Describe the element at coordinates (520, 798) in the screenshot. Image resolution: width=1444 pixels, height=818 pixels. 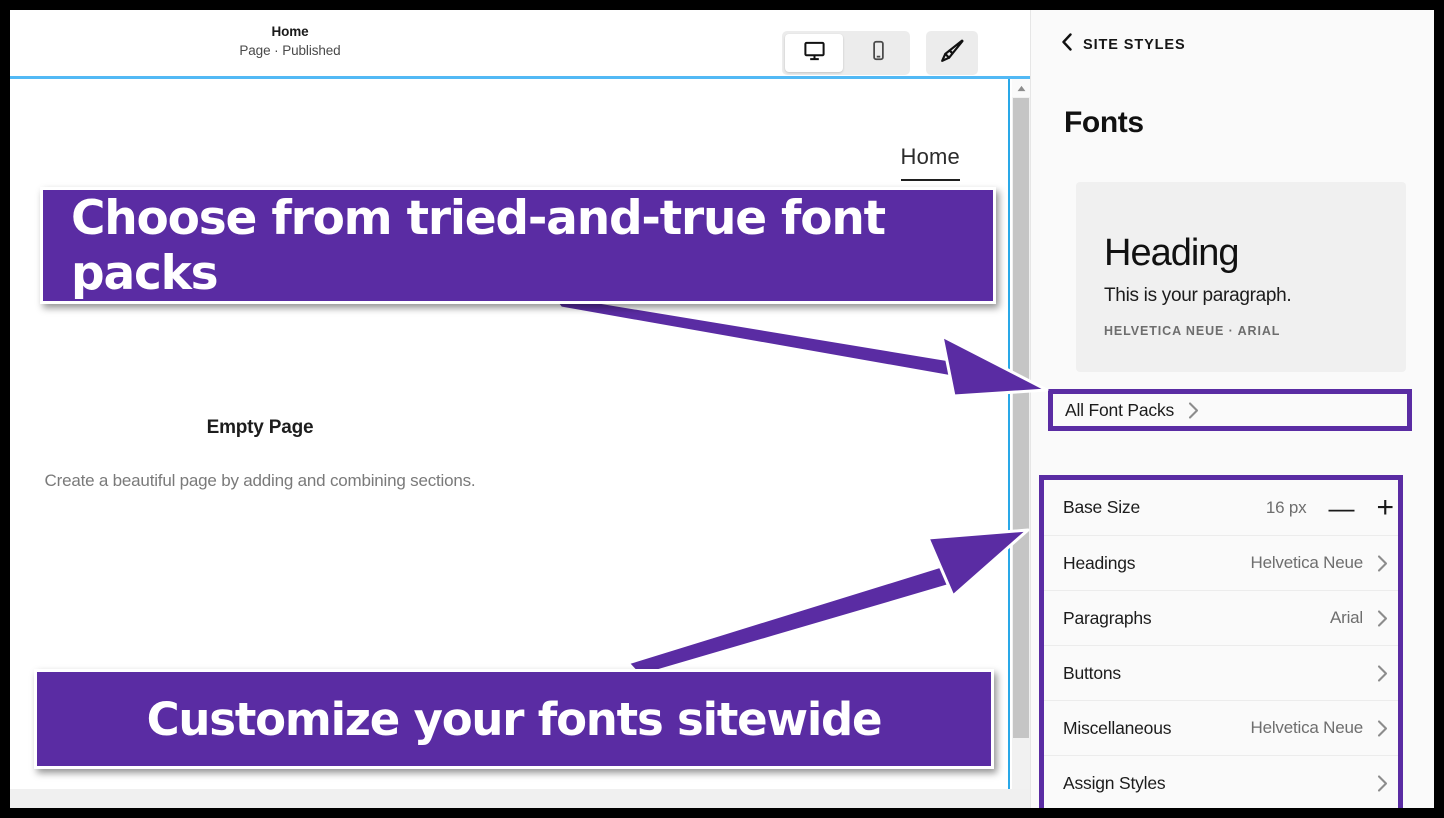
I see `canvas-bottom-strip` at that location.